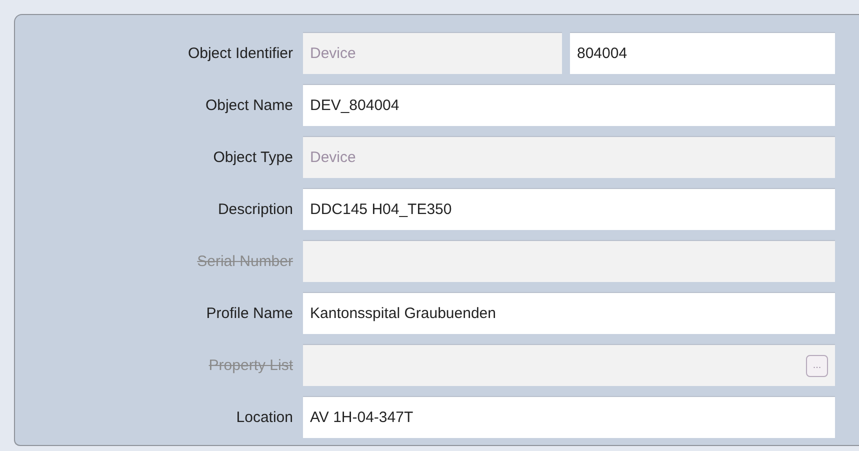 The image size is (859, 451). What do you see at coordinates (244, 261) in the screenshot?
I see `field-label: Serial Number` at bounding box center [244, 261].